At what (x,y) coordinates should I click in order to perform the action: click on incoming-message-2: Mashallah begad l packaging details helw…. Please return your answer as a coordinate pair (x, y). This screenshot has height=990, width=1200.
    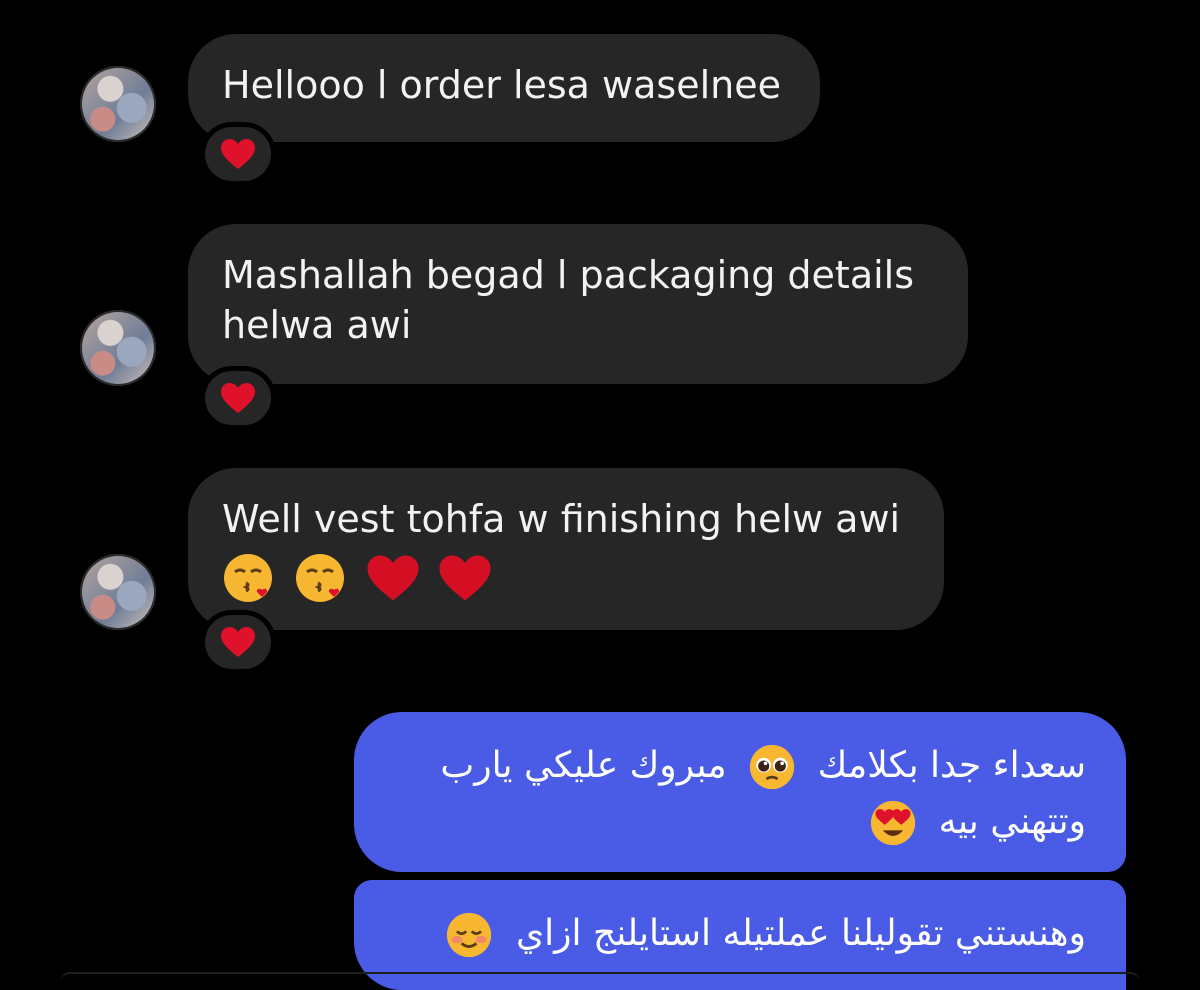
    Looking at the image, I should click on (578, 304).